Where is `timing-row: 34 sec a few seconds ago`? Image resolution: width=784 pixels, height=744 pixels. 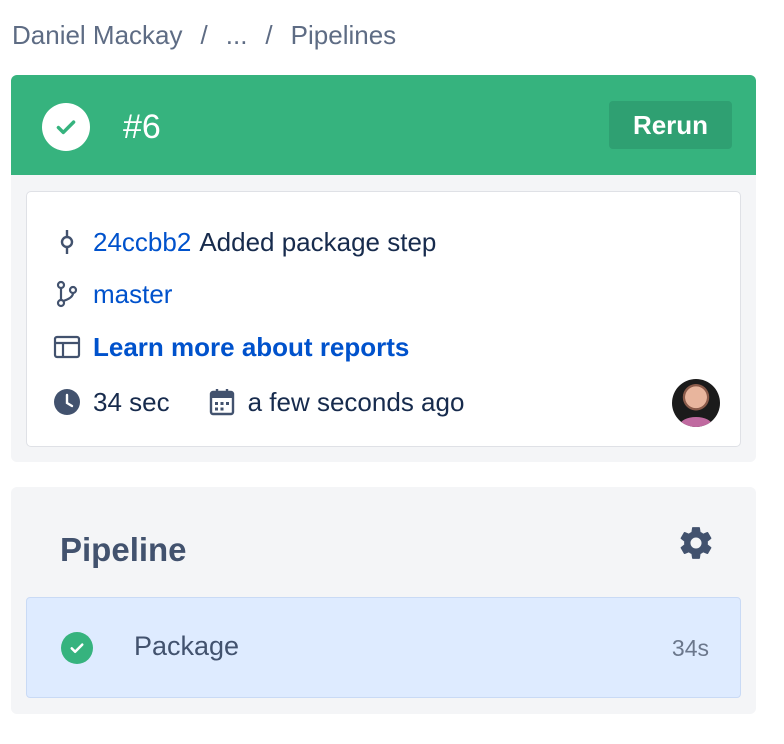
timing-row: 34 sec a few seconds ago is located at coordinates (258, 402).